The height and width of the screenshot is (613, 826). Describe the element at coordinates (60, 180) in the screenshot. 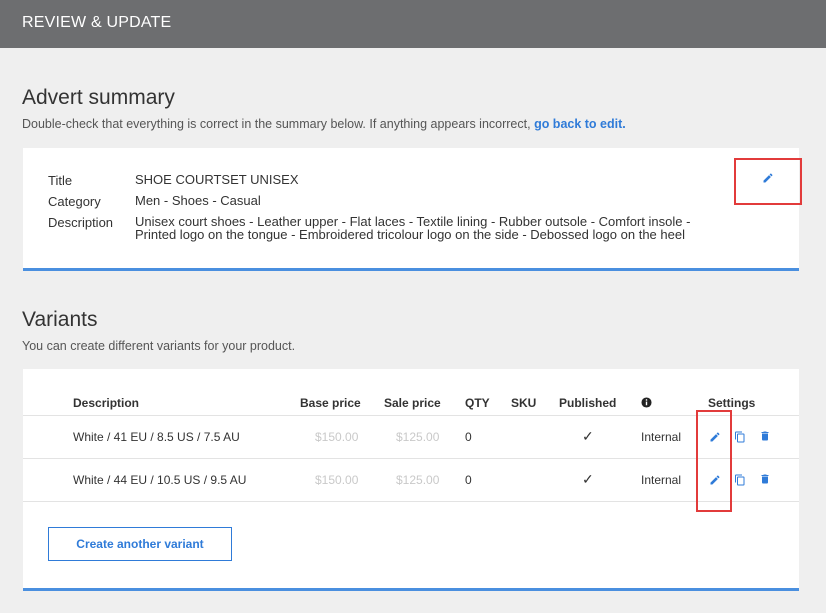

I see `title-label: Title` at that location.